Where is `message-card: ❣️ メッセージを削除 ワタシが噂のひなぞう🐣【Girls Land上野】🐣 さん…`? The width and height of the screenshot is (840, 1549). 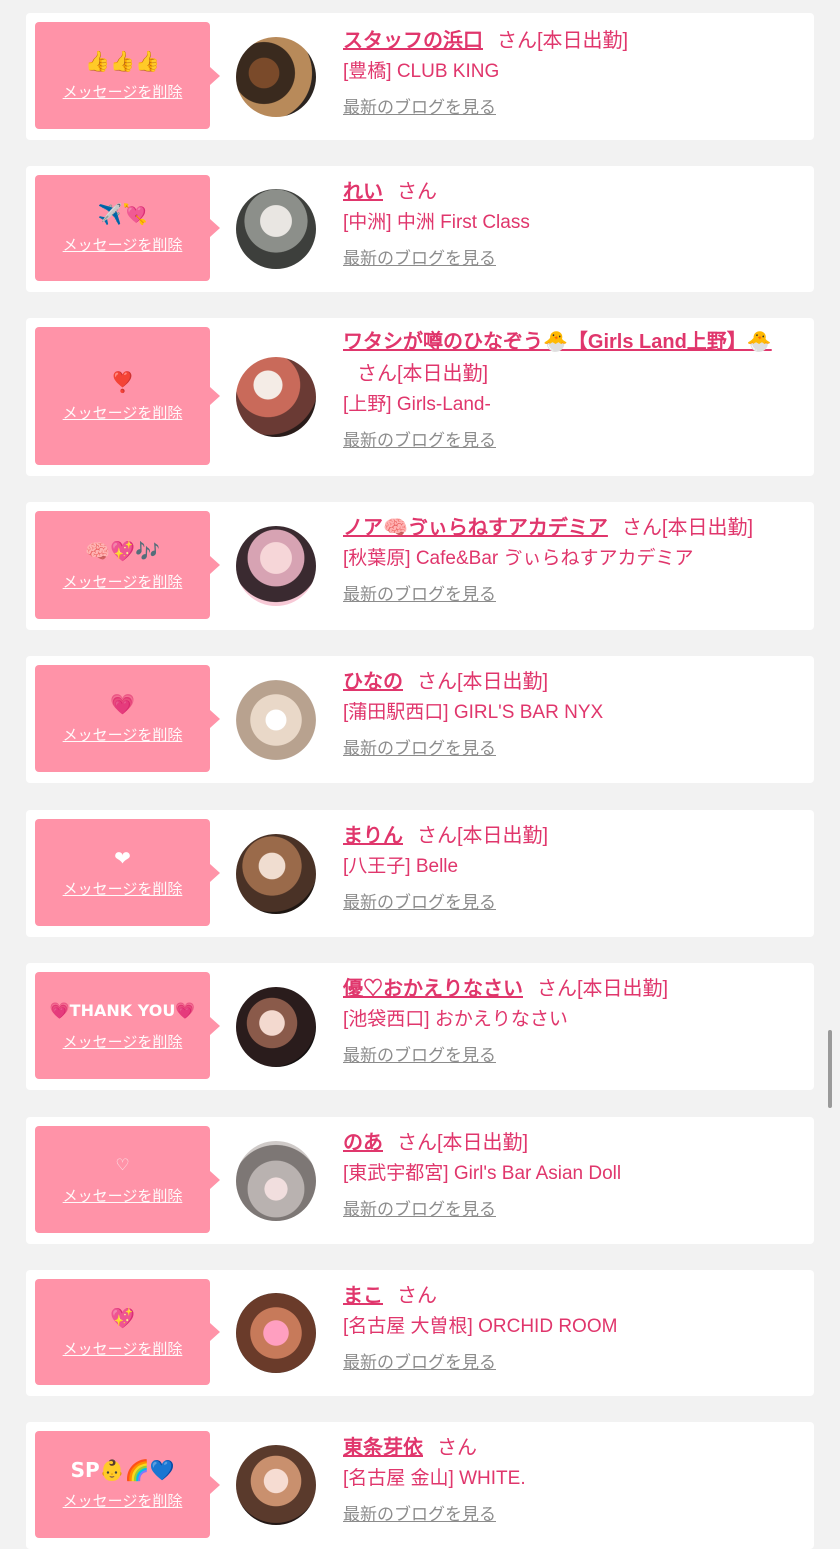
message-card: ❣️ メッセージを削除 ワタシが噂のひなぞう🐣【Girls Land上野】🐣 さん… is located at coordinates (420, 397).